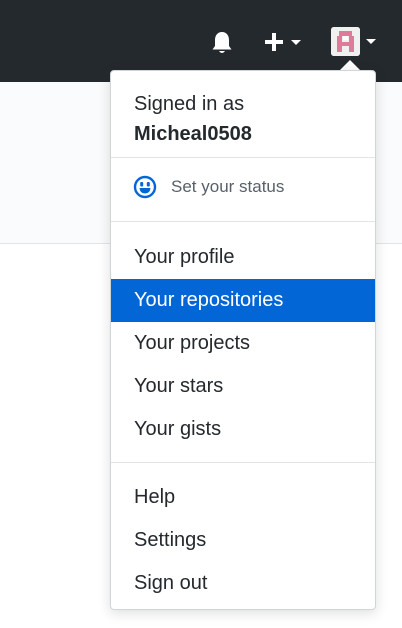  Describe the element at coordinates (243, 540) in the screenshot. I see `menu-item-settings: Settings` at that location.